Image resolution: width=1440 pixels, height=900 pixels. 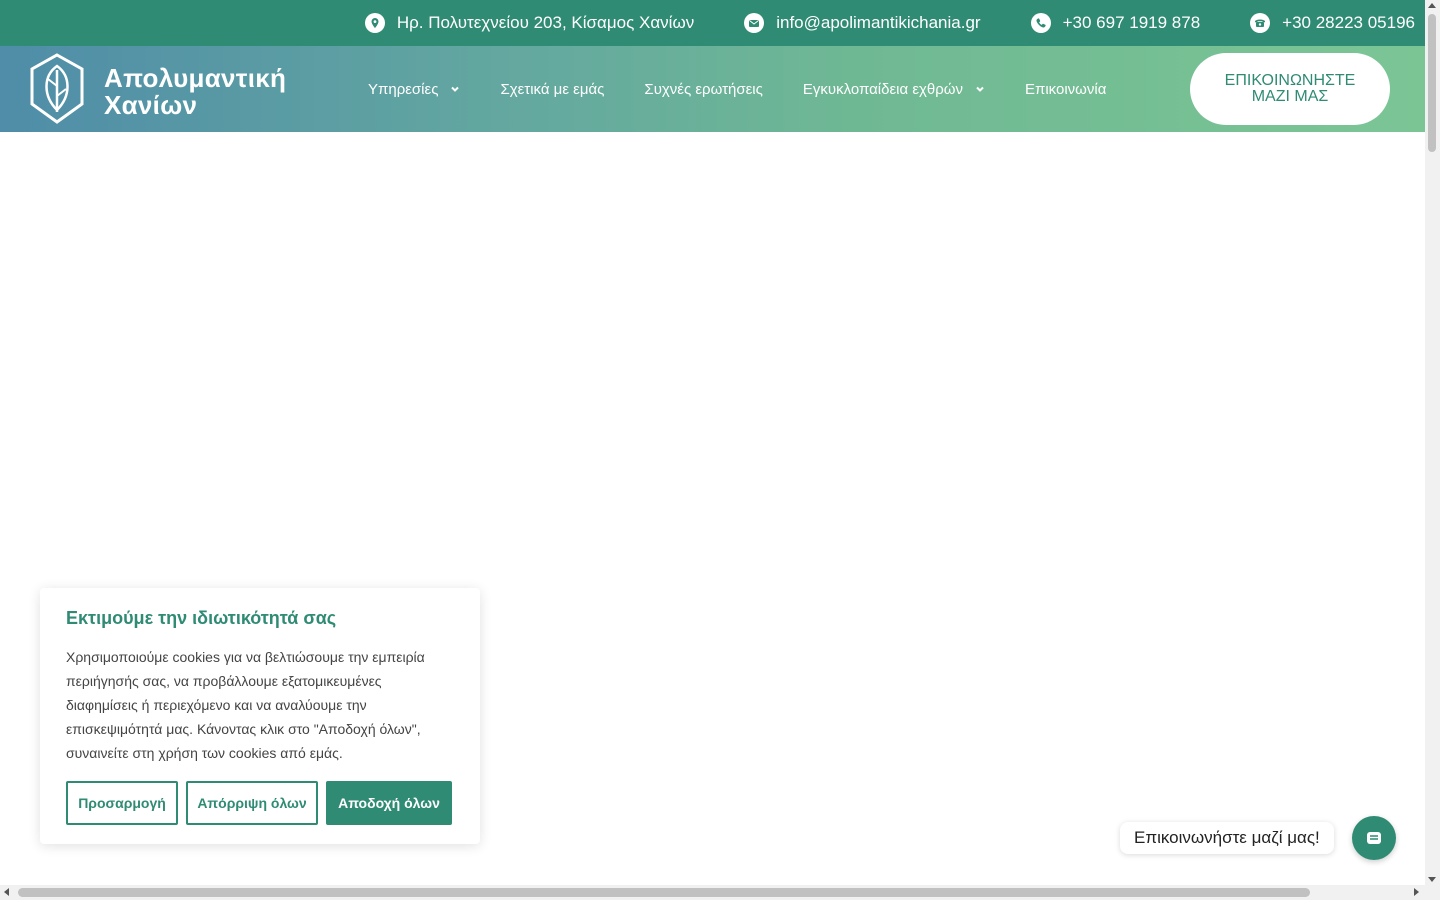 I want to click on logo-line-2: Χανίων, so click(x=151, y=104).